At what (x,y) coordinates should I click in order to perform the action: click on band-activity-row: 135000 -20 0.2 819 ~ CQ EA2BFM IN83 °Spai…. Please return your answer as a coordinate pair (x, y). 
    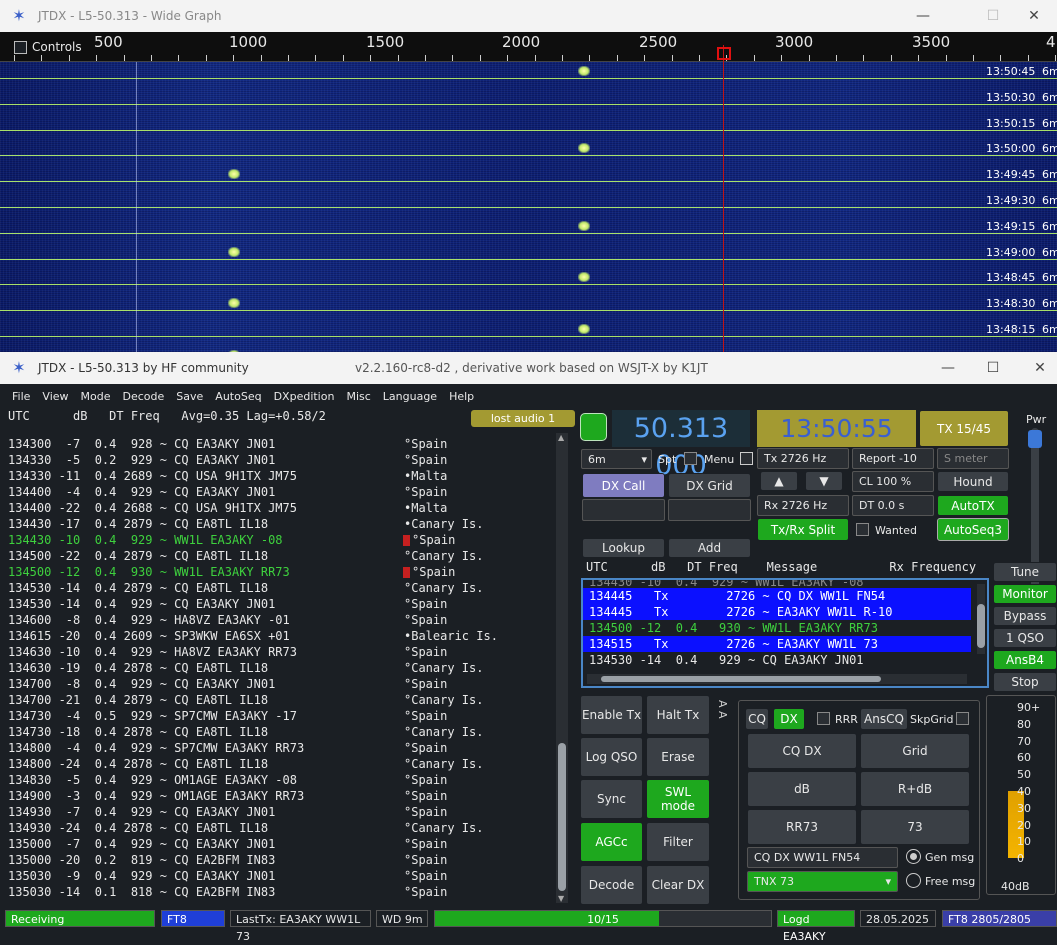
    Looking at the image, I should click on (282, 860).